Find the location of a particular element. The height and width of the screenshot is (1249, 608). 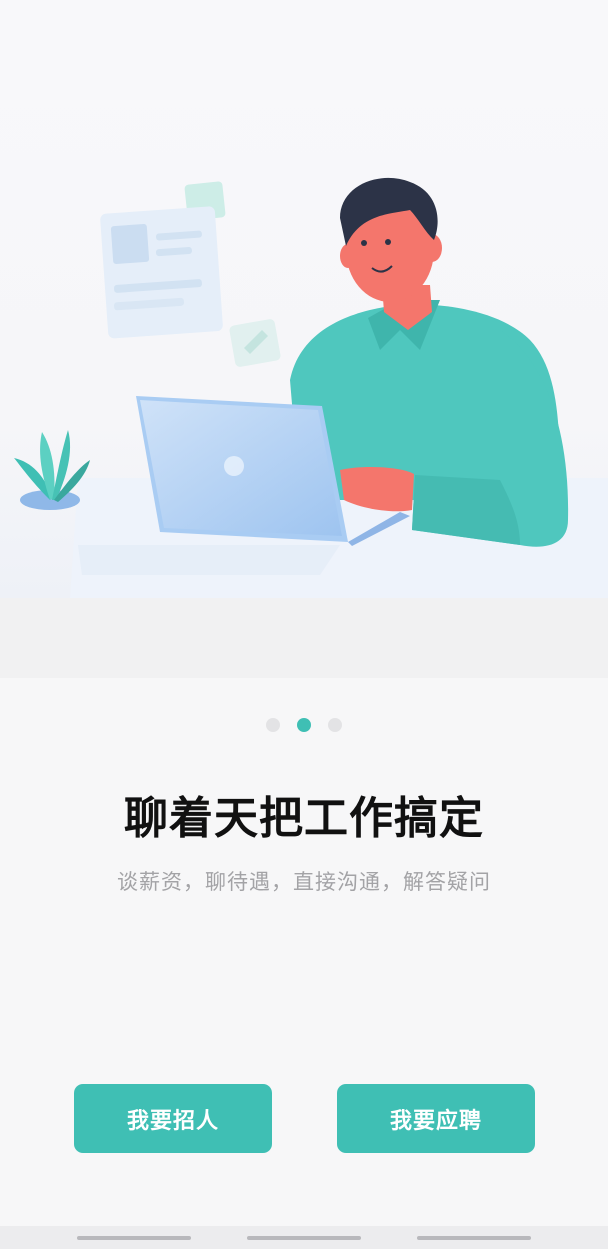

resume-illustration is located at coordinates (190, 274).